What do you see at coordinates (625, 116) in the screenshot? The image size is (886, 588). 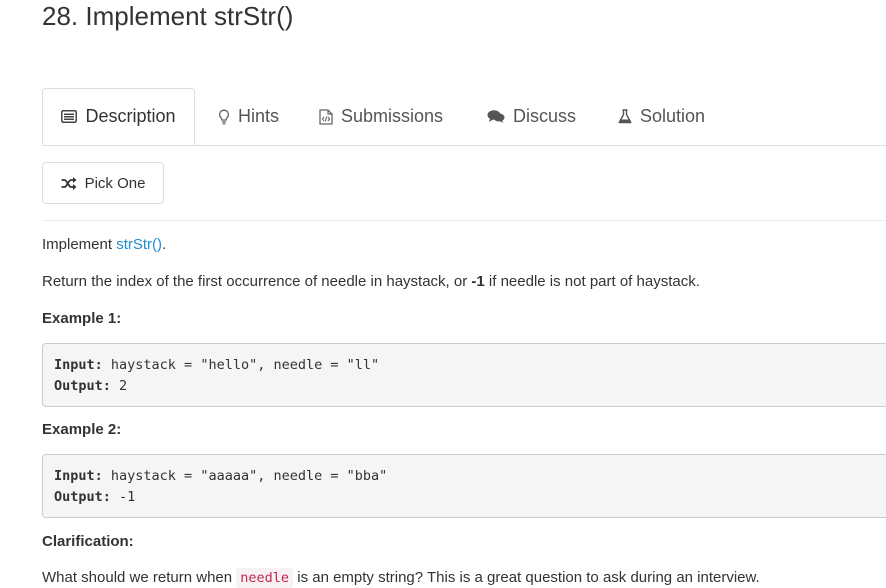 I see `flask-icon` at bounding box center [625, 116].